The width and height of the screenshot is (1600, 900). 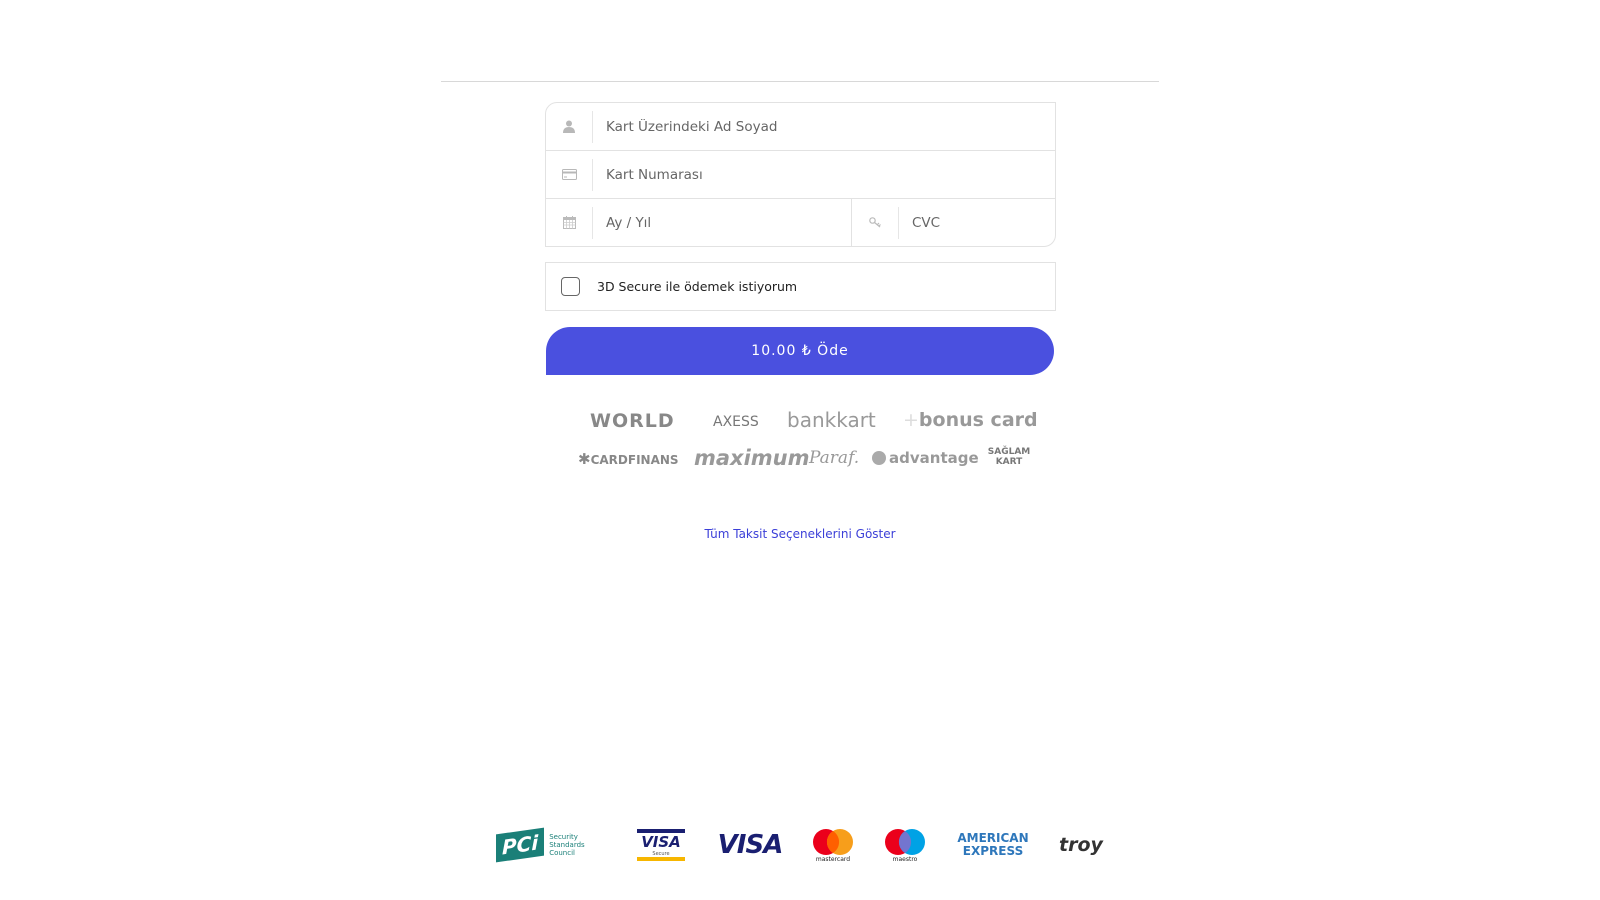 I want to click on expiry-input, so click(x=722, y=222).